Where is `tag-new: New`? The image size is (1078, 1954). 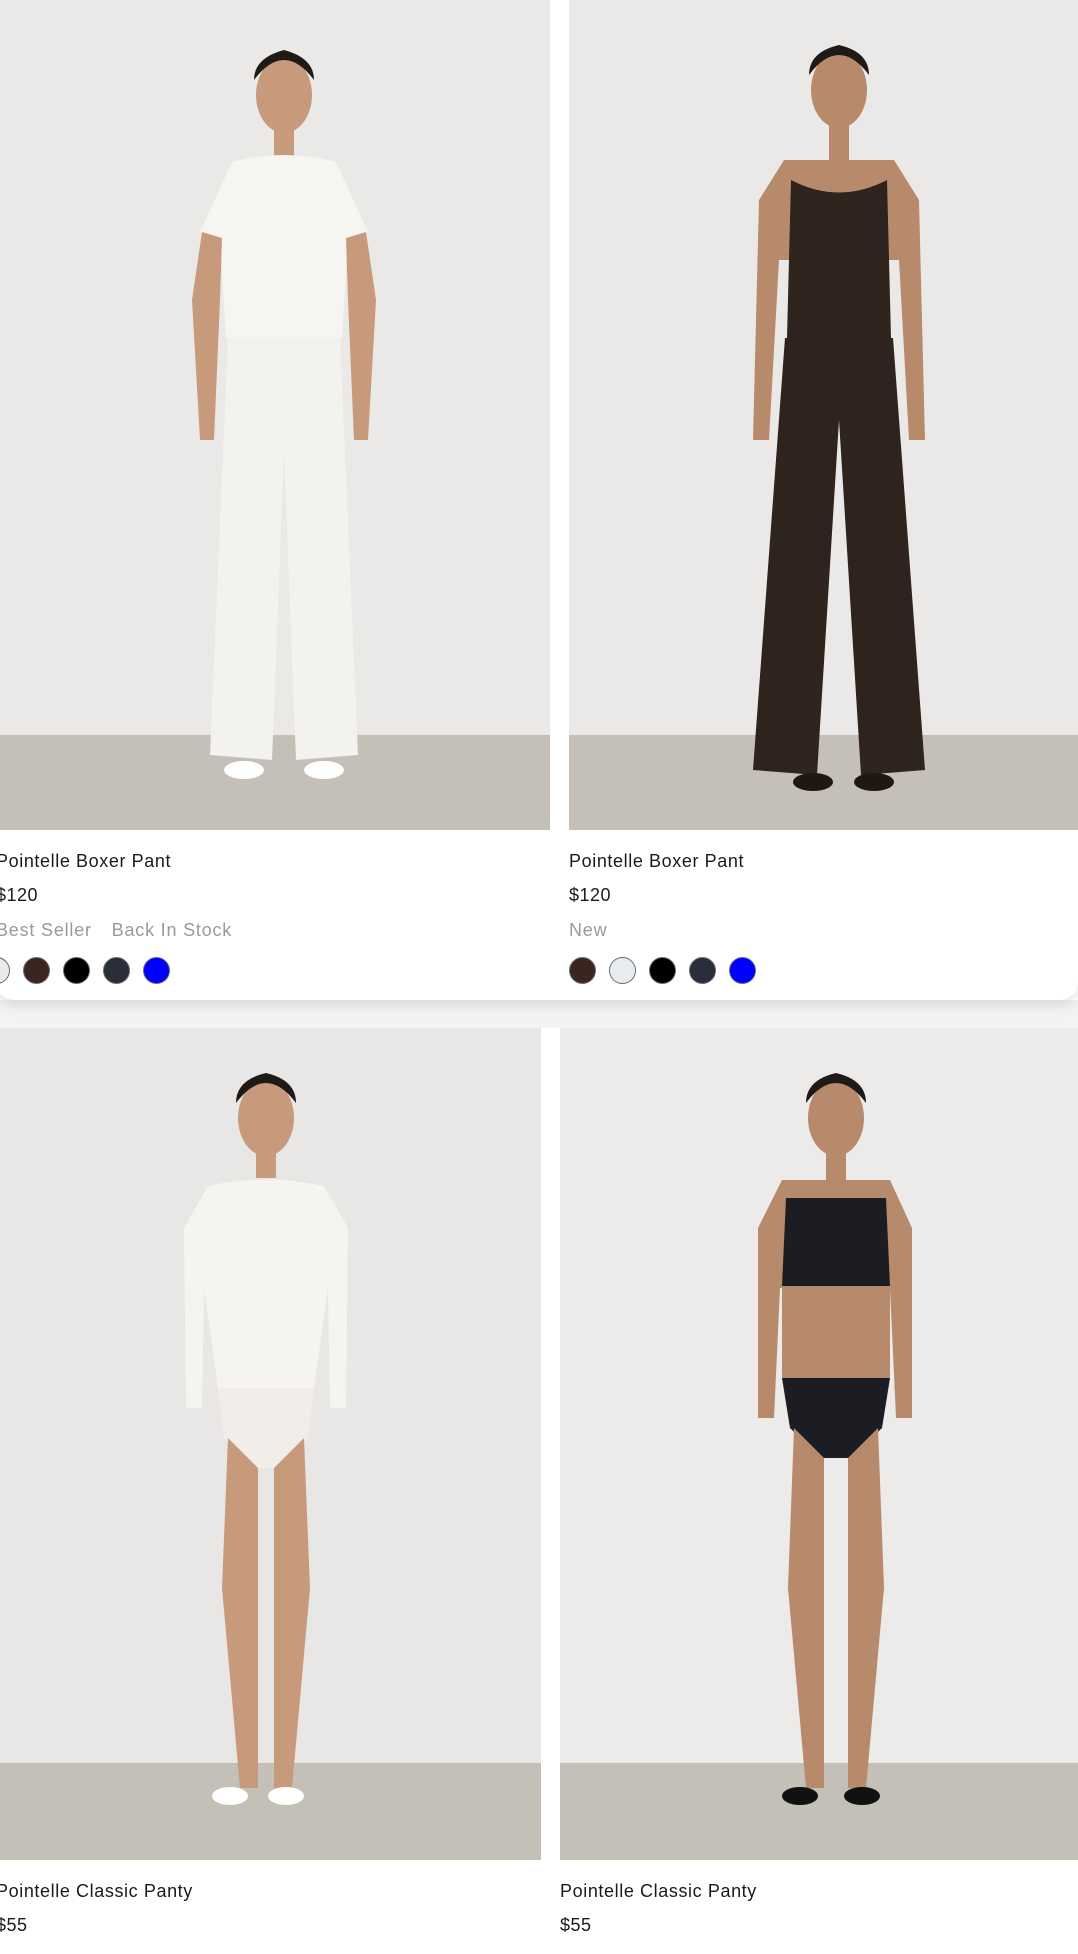
tag-new: New is located at coordinates (588, 930).